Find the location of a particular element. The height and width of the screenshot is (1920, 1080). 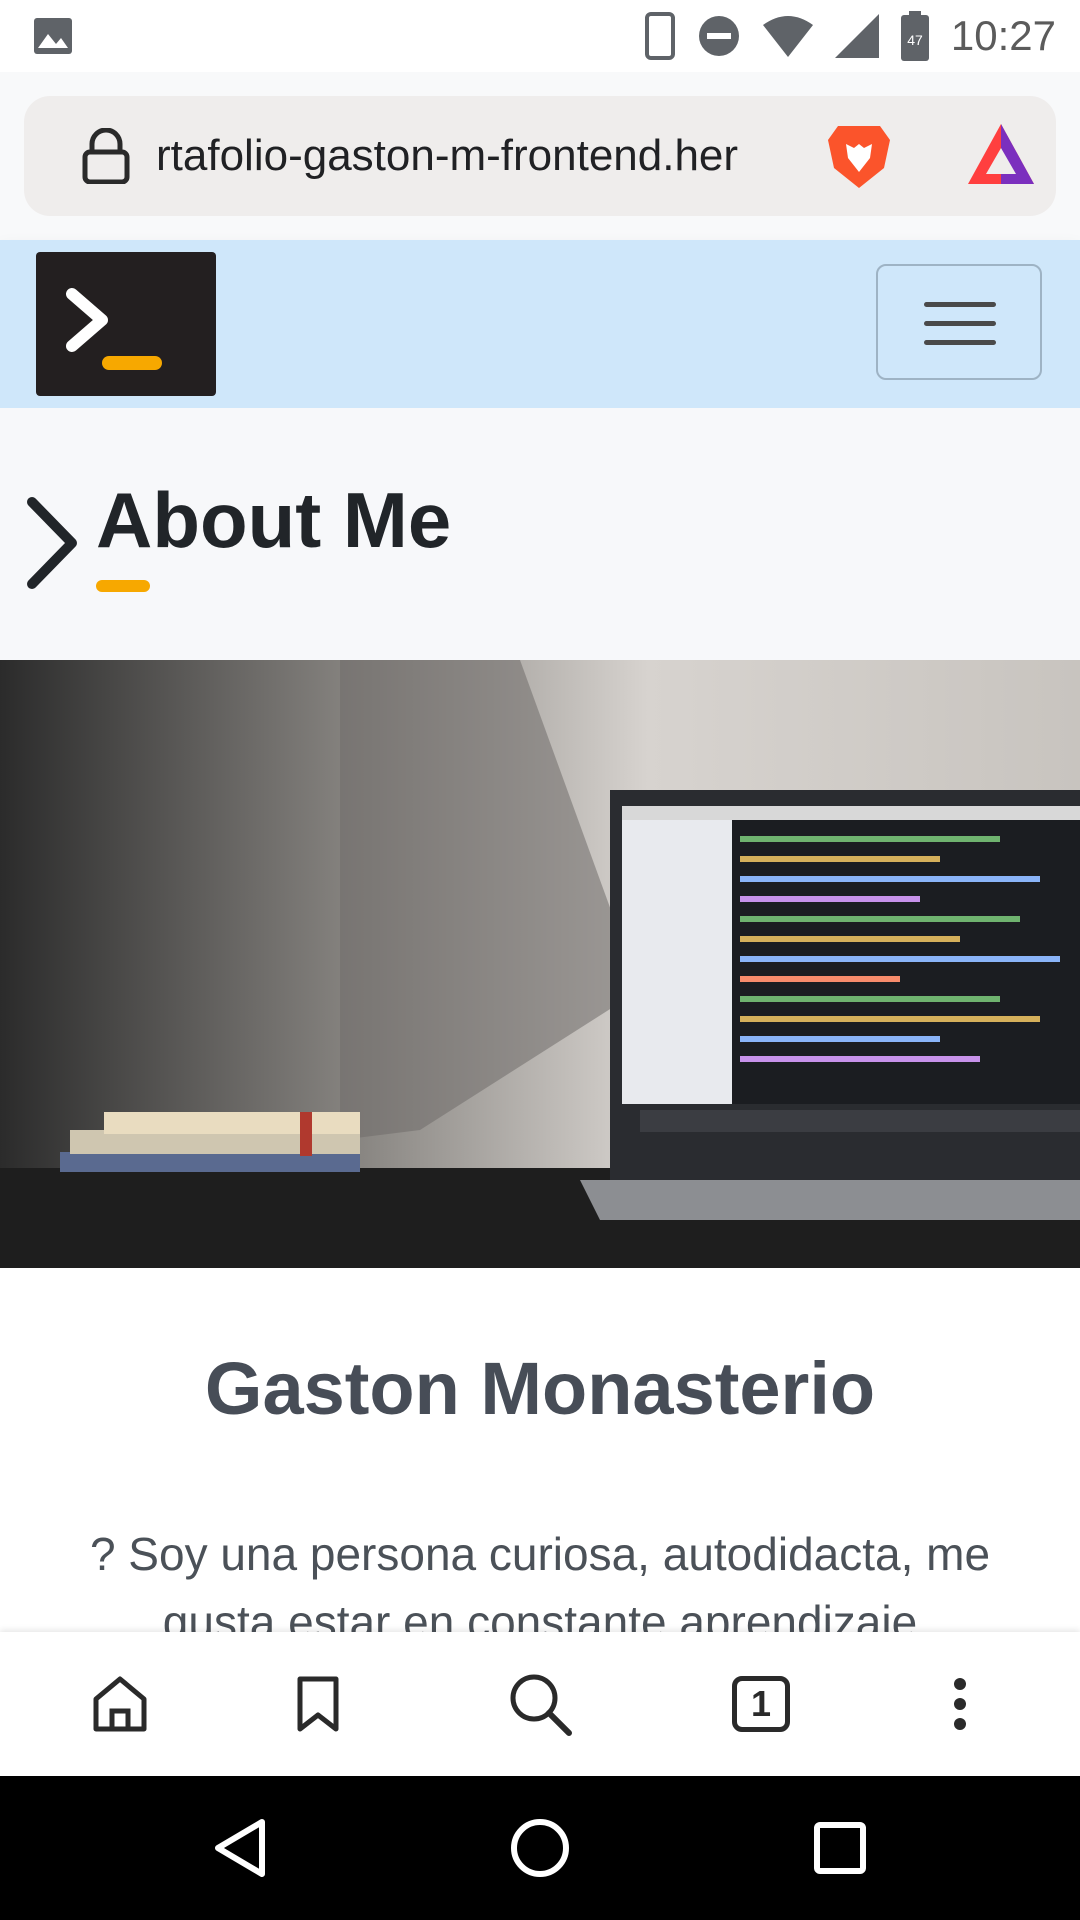

title-underline is located at coordinates (123, 586).